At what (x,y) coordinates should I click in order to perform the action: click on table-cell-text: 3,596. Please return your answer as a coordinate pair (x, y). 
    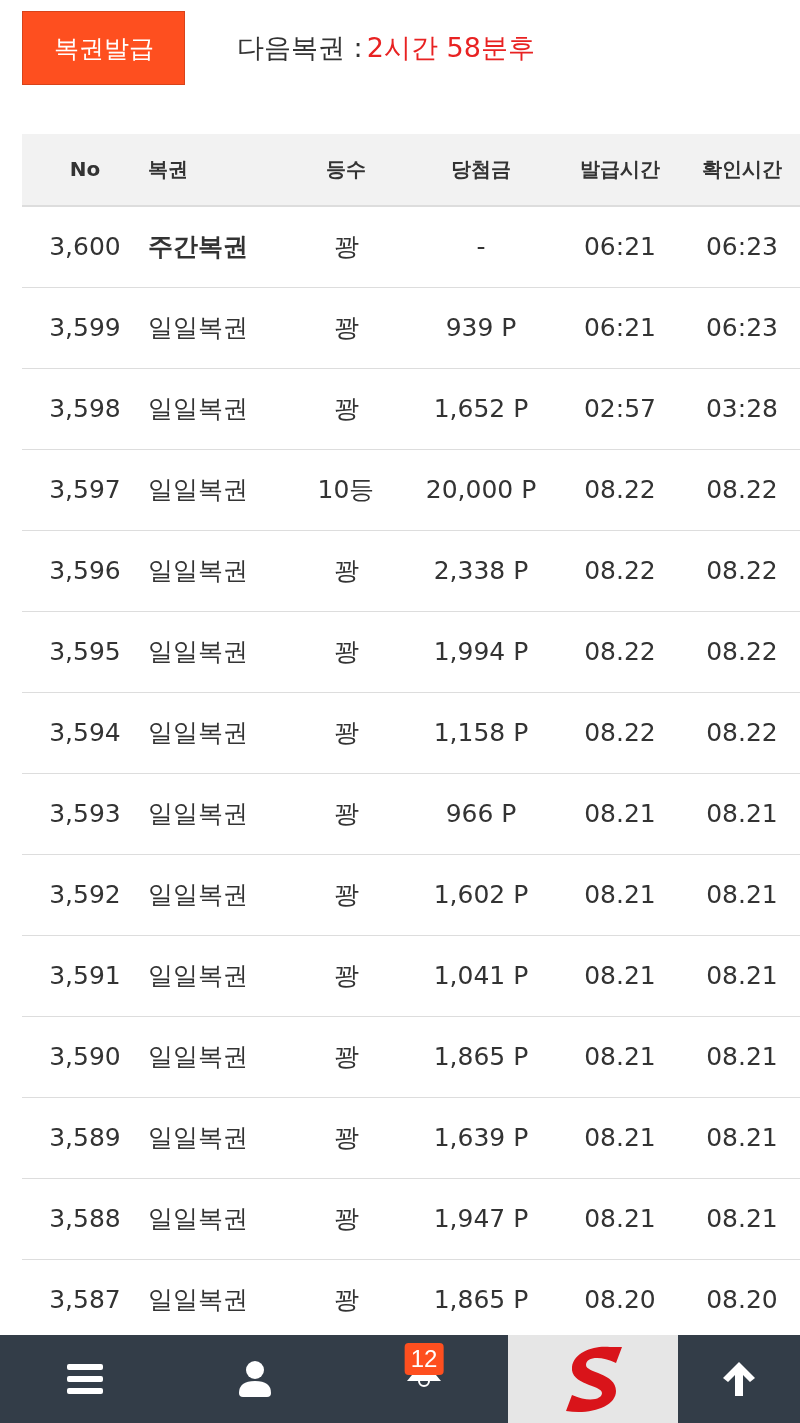
    Looking at the image, I should click on (85, 571).